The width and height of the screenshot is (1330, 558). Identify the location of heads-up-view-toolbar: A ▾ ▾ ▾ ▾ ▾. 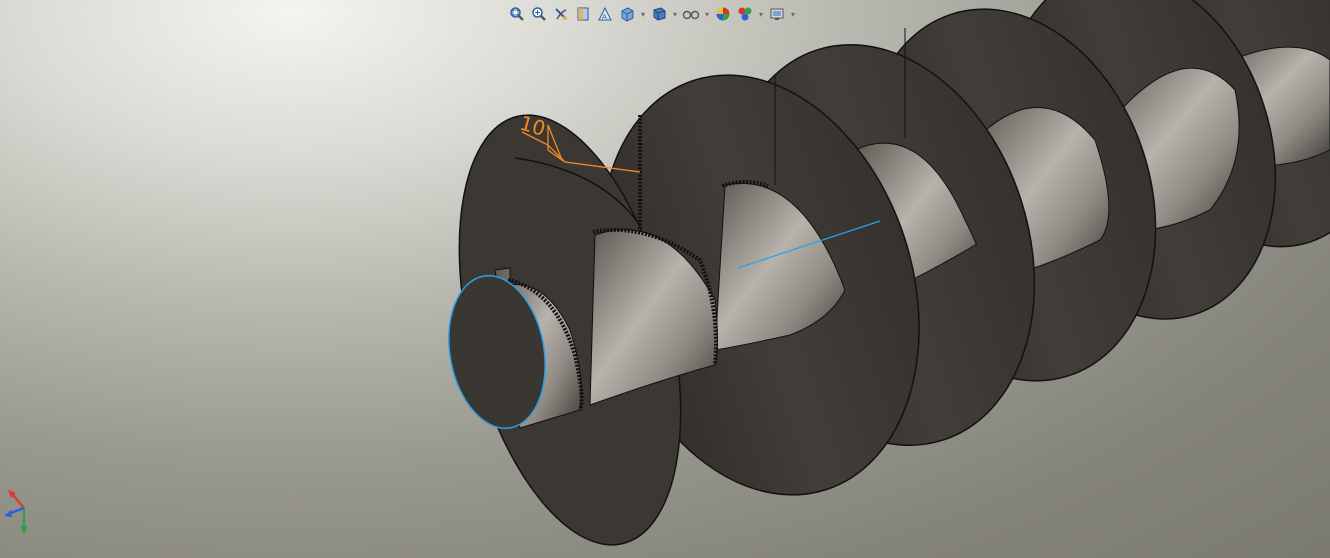
(652, 14).